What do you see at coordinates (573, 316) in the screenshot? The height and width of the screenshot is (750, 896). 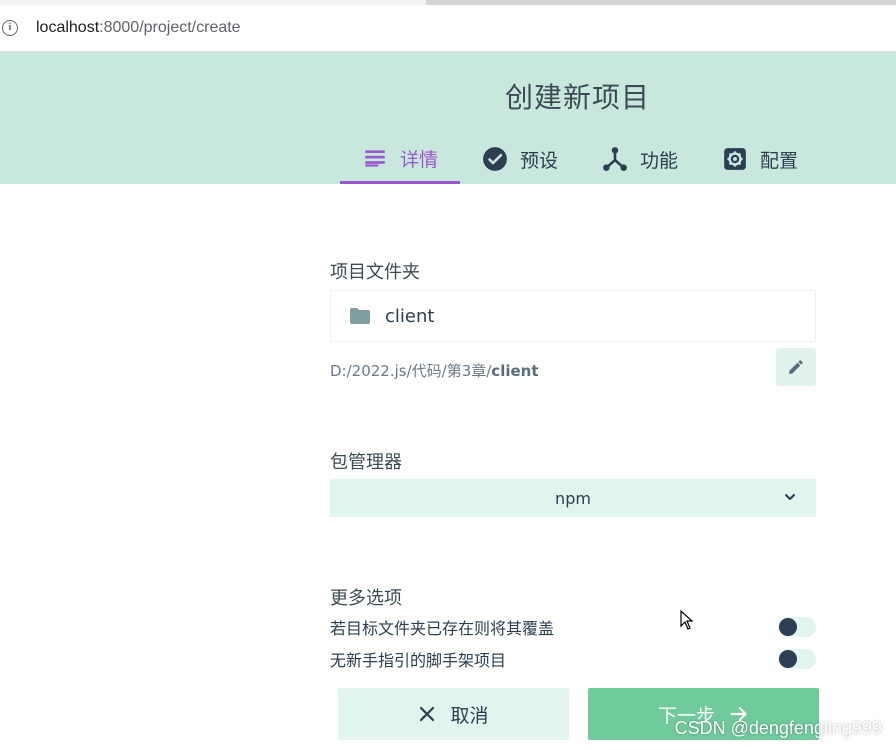 I see `folder-input: client` at bounding box center [573, 316].